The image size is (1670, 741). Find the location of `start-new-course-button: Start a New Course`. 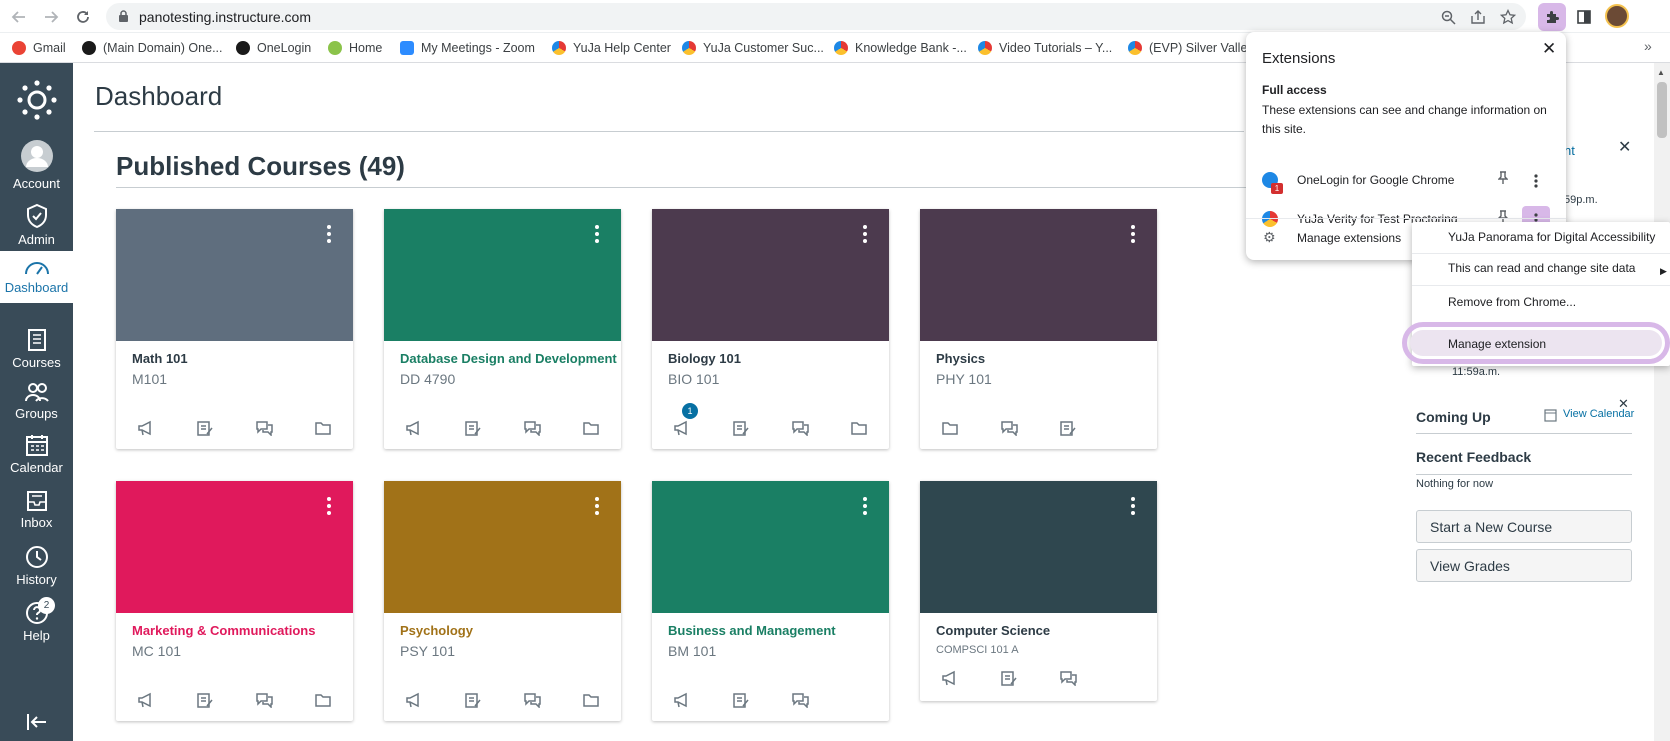

start-new-course-button: Start a New Course is located at coordinates (1524, 526).